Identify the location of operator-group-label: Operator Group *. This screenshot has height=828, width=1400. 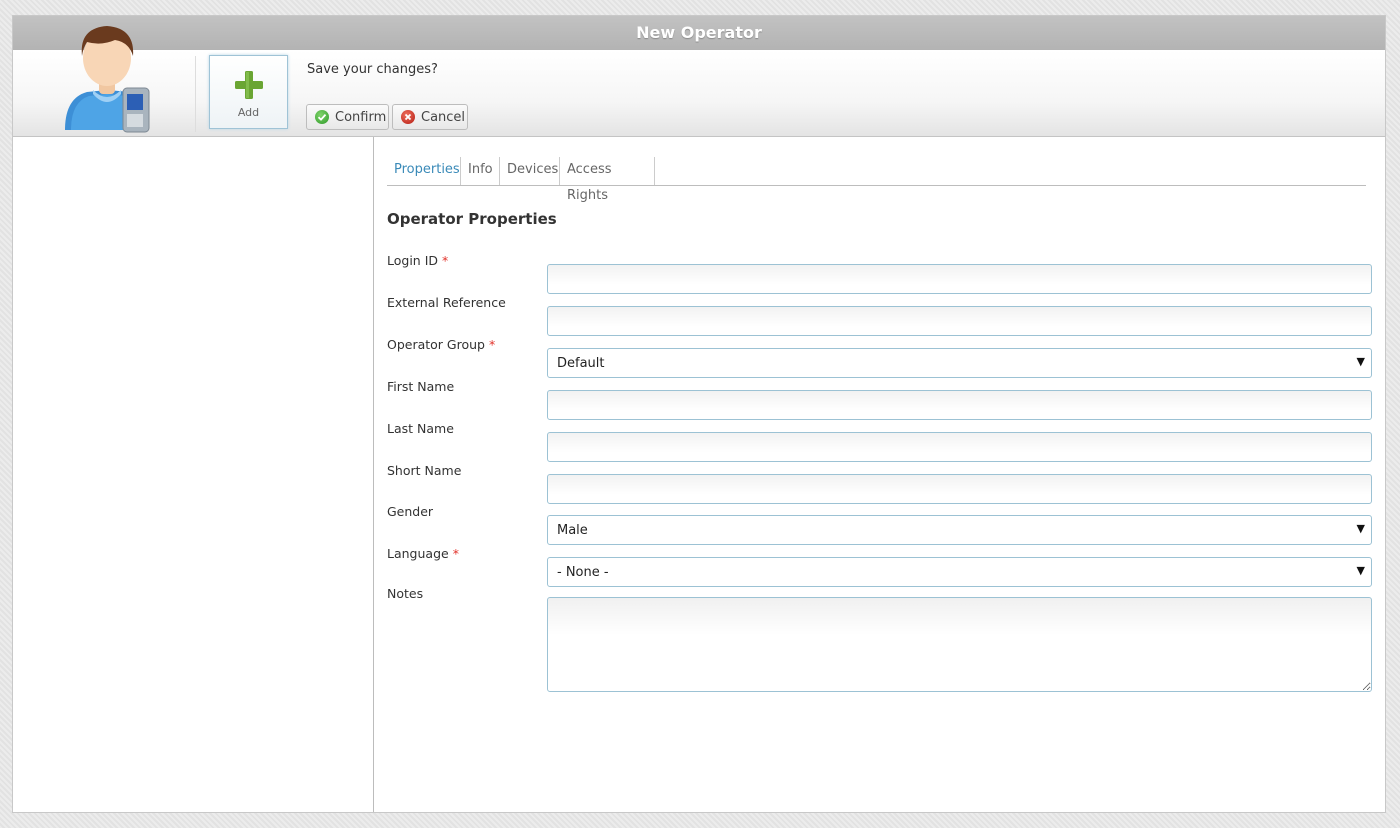
(441, 344).